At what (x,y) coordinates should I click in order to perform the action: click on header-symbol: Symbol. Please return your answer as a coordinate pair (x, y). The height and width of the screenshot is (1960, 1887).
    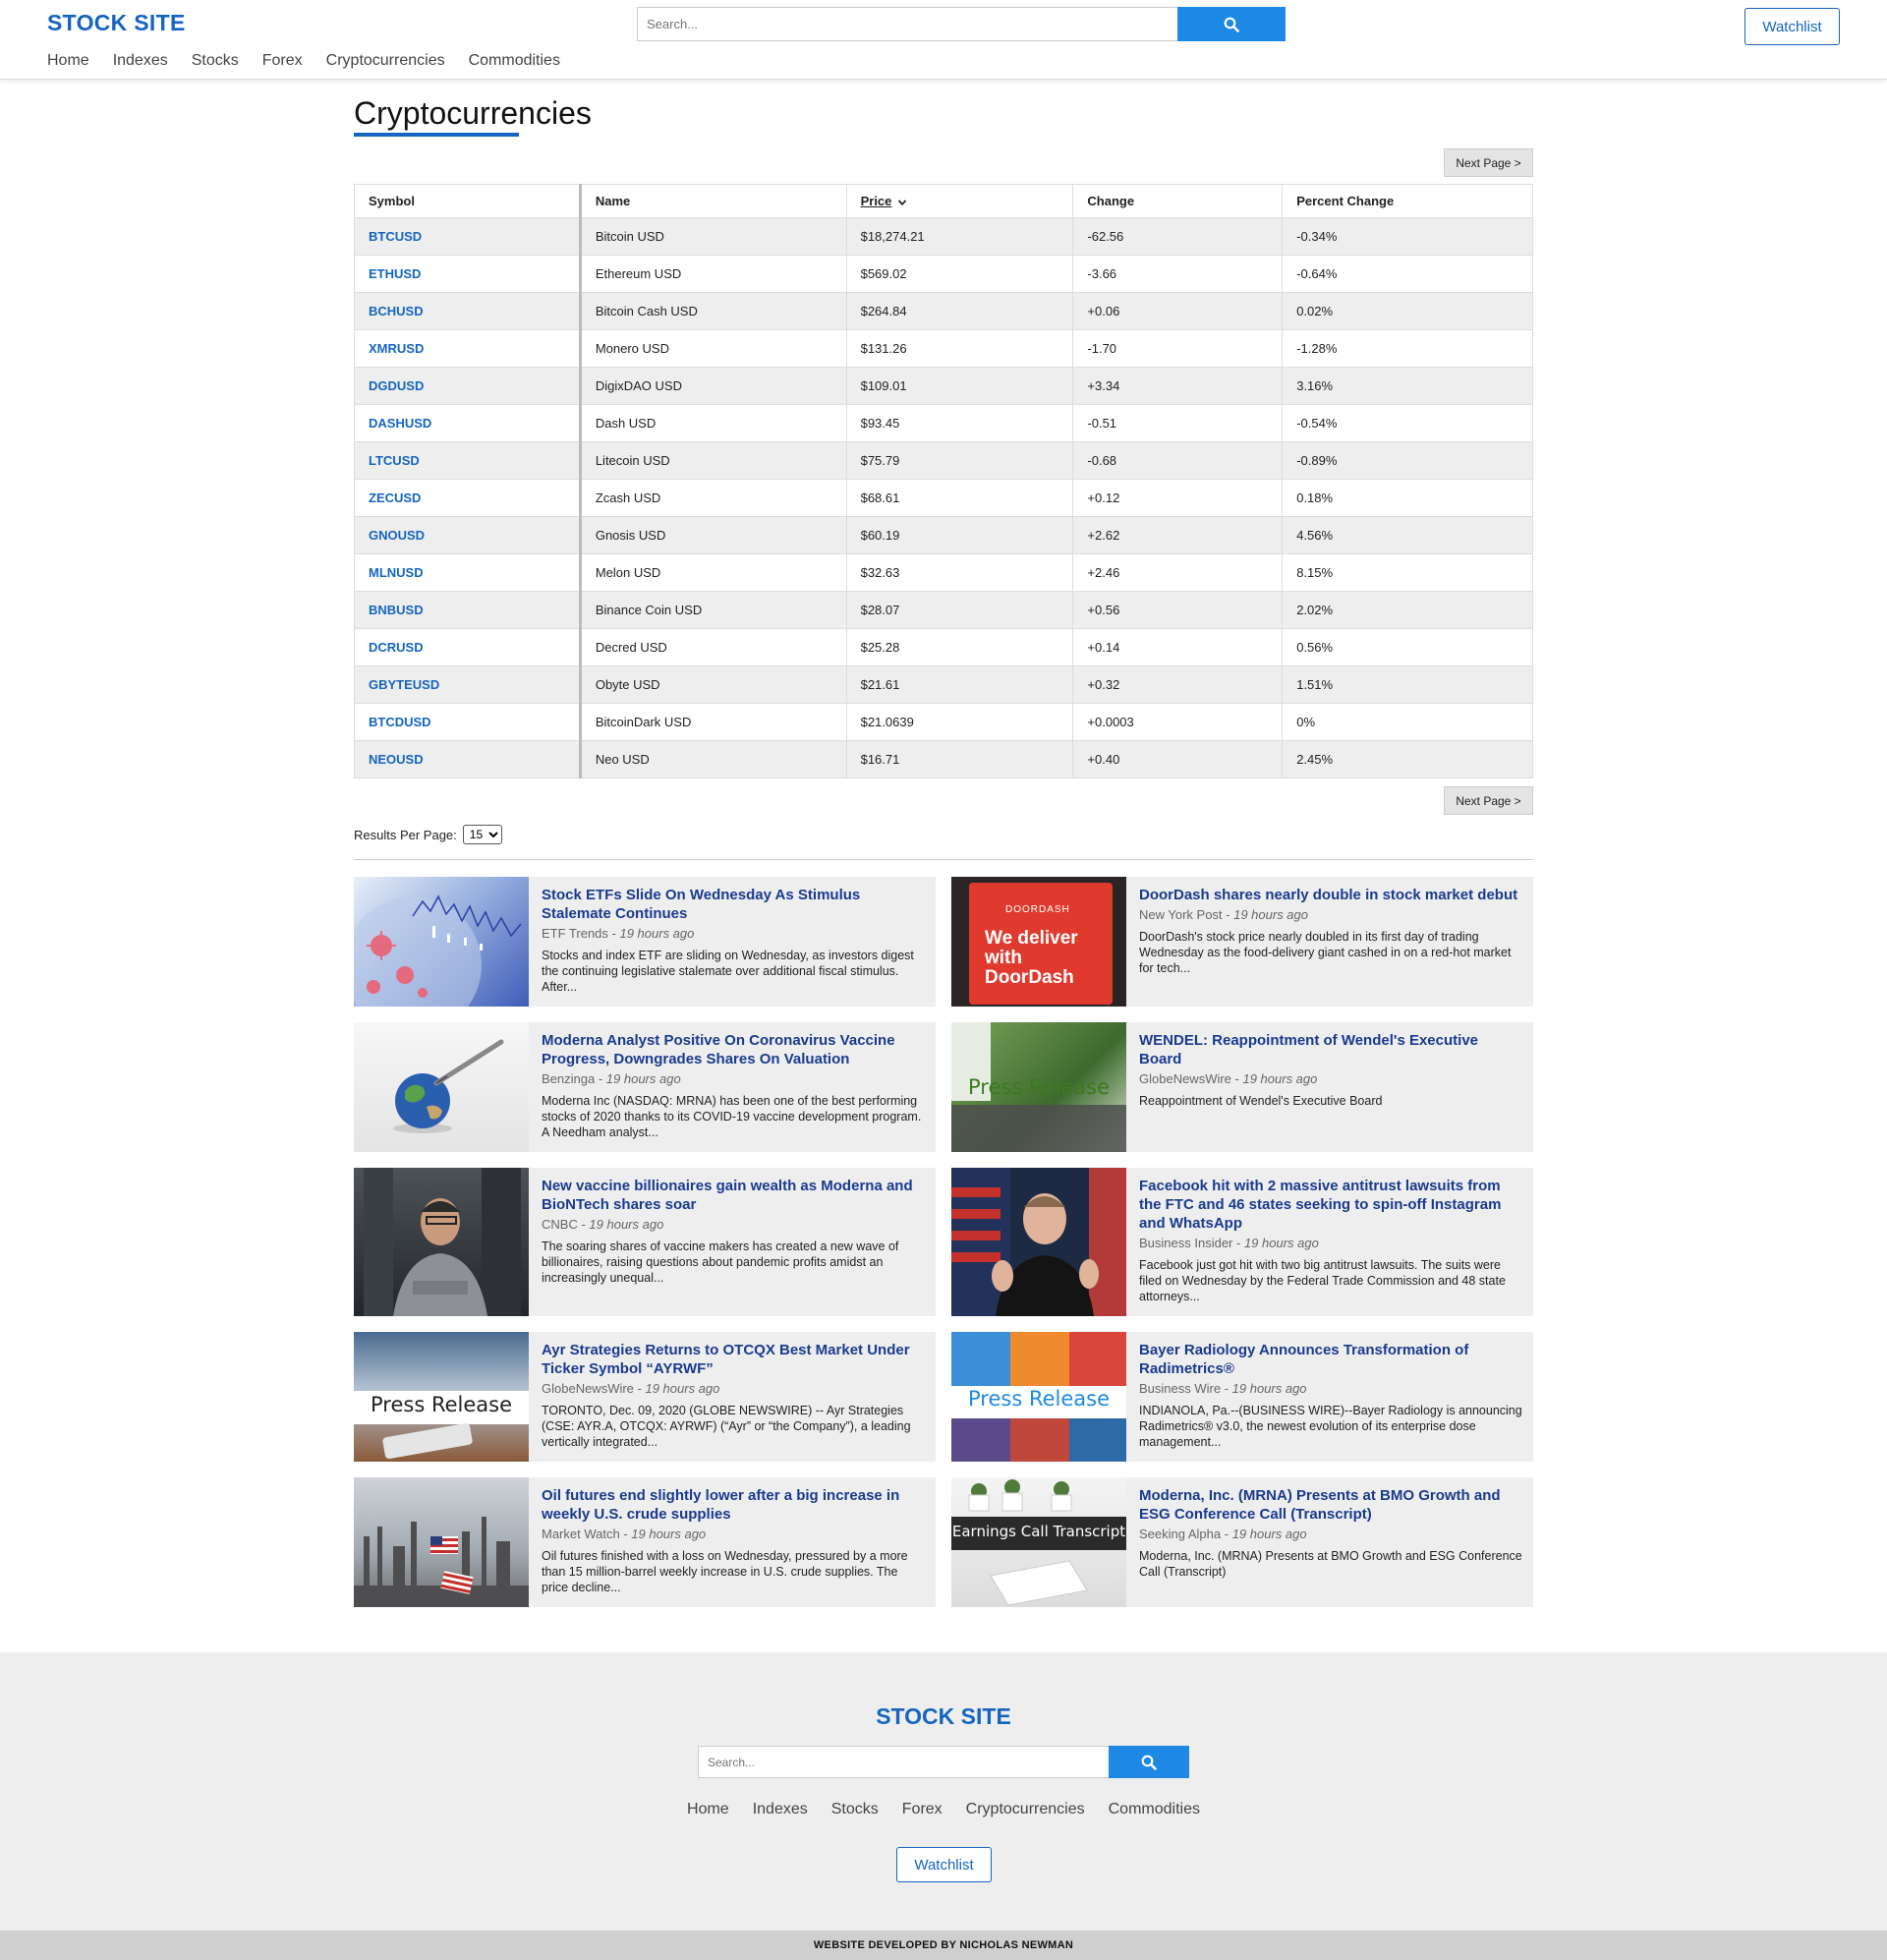
    Looking at the image, I should click on (468, 201).